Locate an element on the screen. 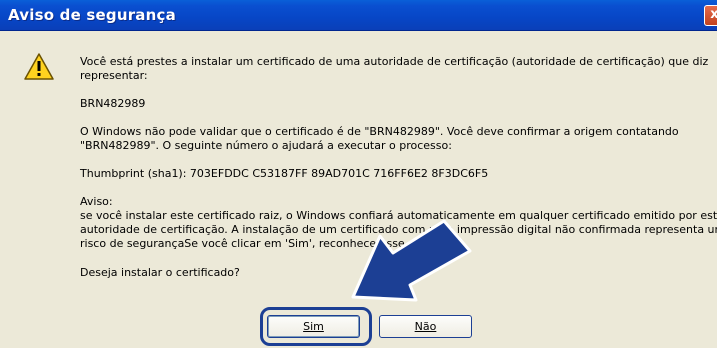  aviso-heading: Aviso: is located at coordinates (96, 201).